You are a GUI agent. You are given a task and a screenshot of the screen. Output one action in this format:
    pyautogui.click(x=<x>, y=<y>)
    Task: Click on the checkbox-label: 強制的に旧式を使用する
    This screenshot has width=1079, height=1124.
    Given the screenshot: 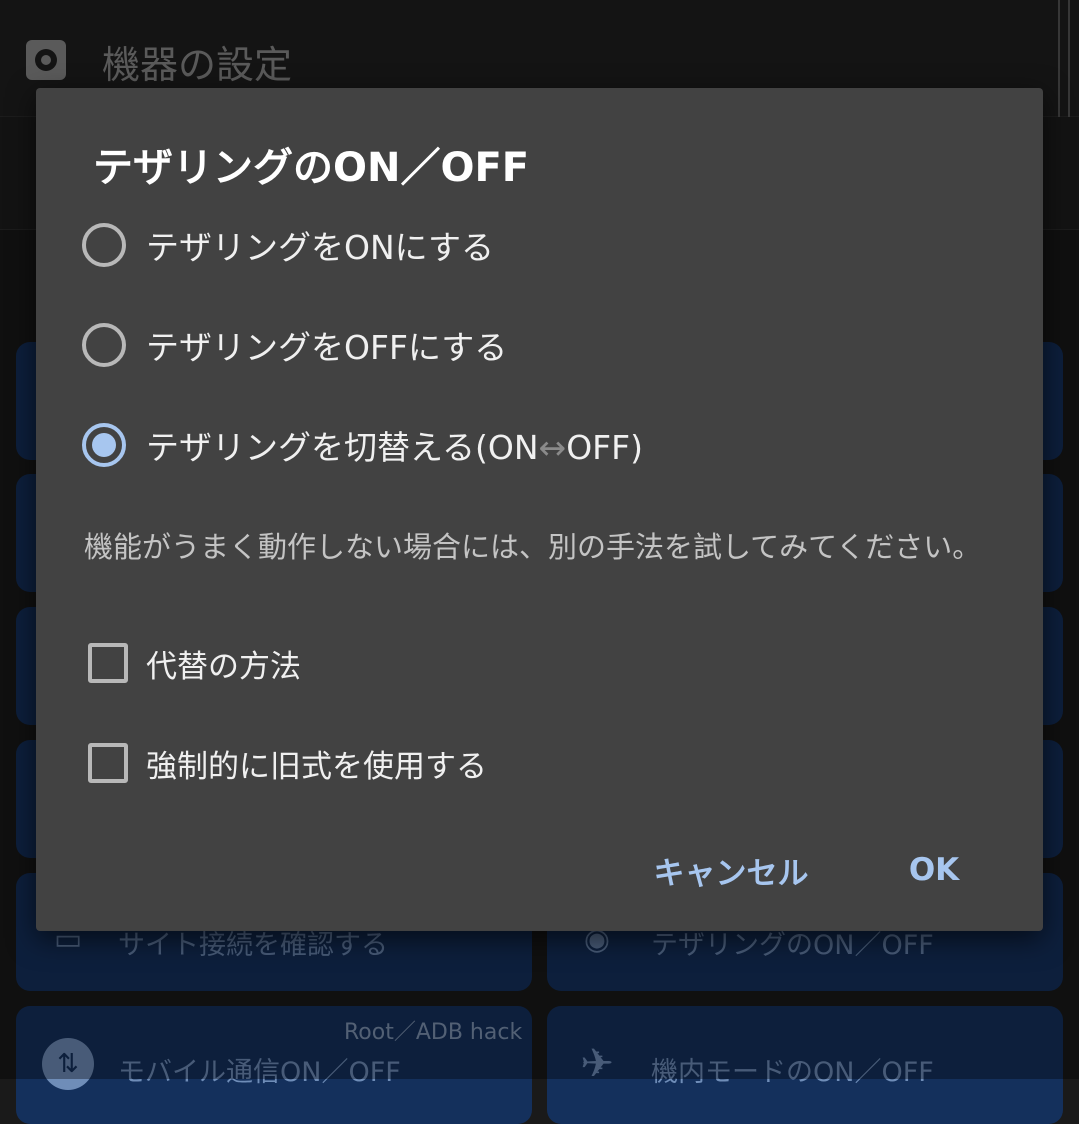 What is the action you would take?
    pyautogui.click(x=316, y=766)
    